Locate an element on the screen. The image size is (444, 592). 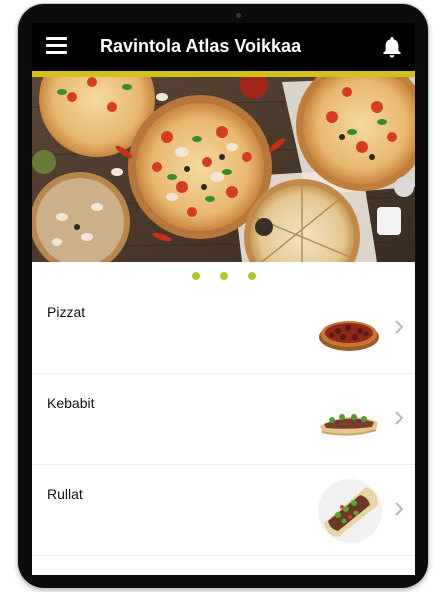
page-title: Ravintola Atlas Voikkaa is located at coordinates (201, 46).